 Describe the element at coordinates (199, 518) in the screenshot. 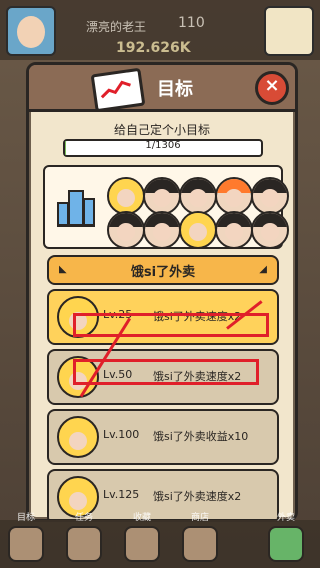

I see `nav-label: 商店` at that location.